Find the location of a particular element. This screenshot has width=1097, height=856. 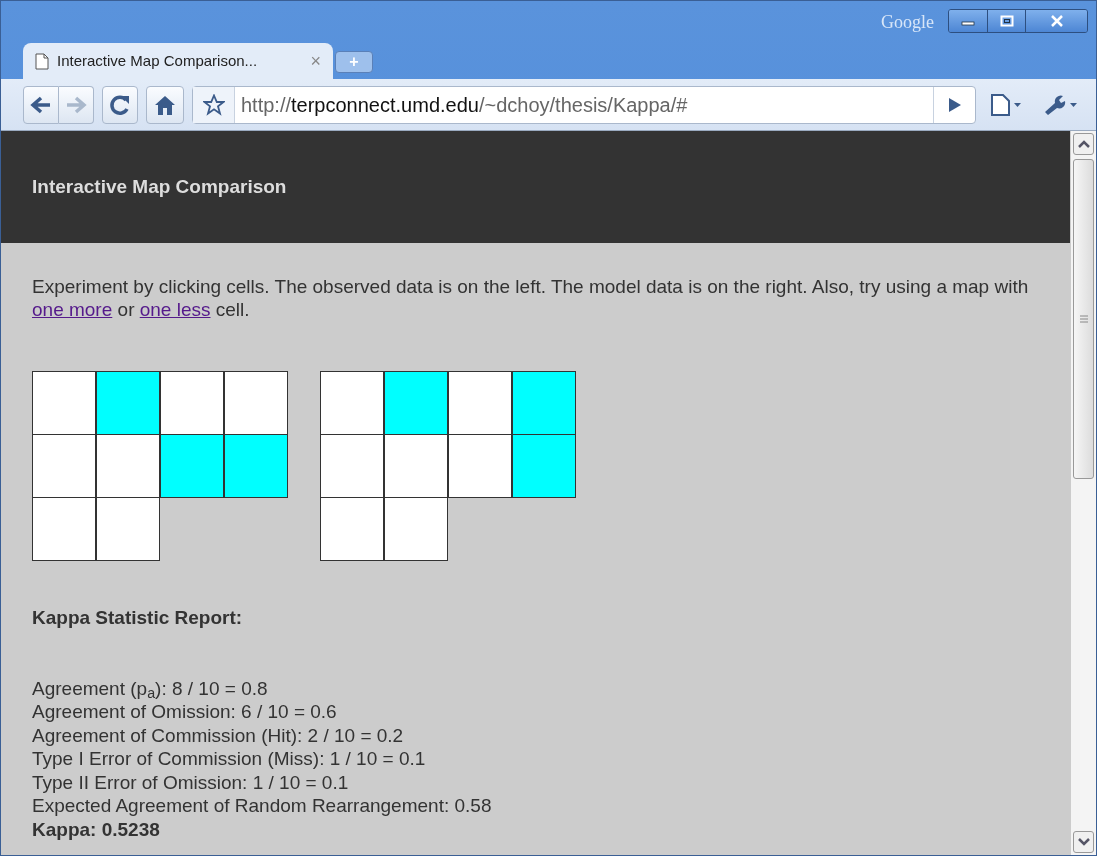

home-button is located at coordinates (165, 104).